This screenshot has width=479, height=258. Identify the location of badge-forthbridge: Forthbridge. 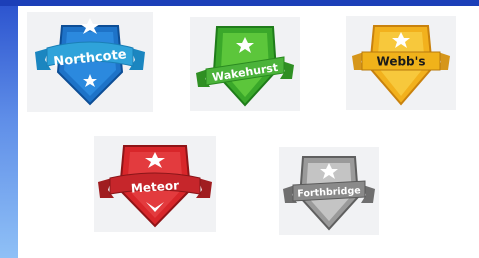
(329, 191).